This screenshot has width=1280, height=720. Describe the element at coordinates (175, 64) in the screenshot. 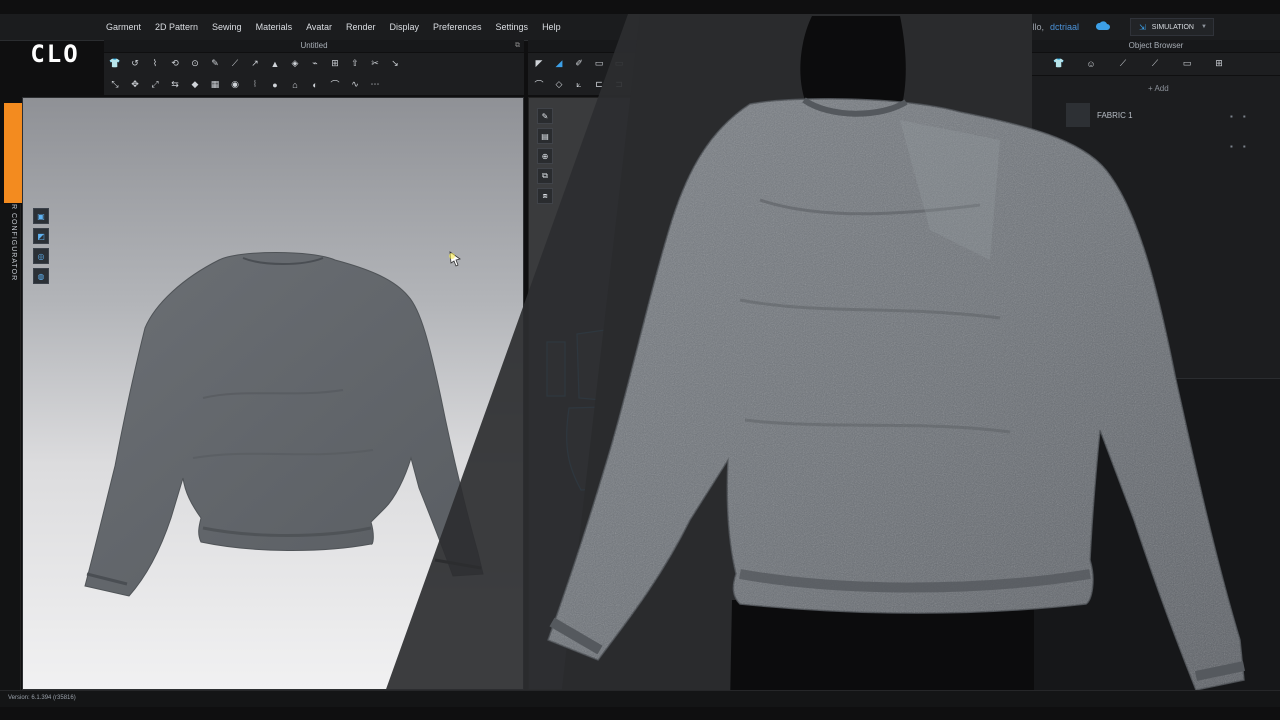

I see `arrange-icon: ⟲` at that location.